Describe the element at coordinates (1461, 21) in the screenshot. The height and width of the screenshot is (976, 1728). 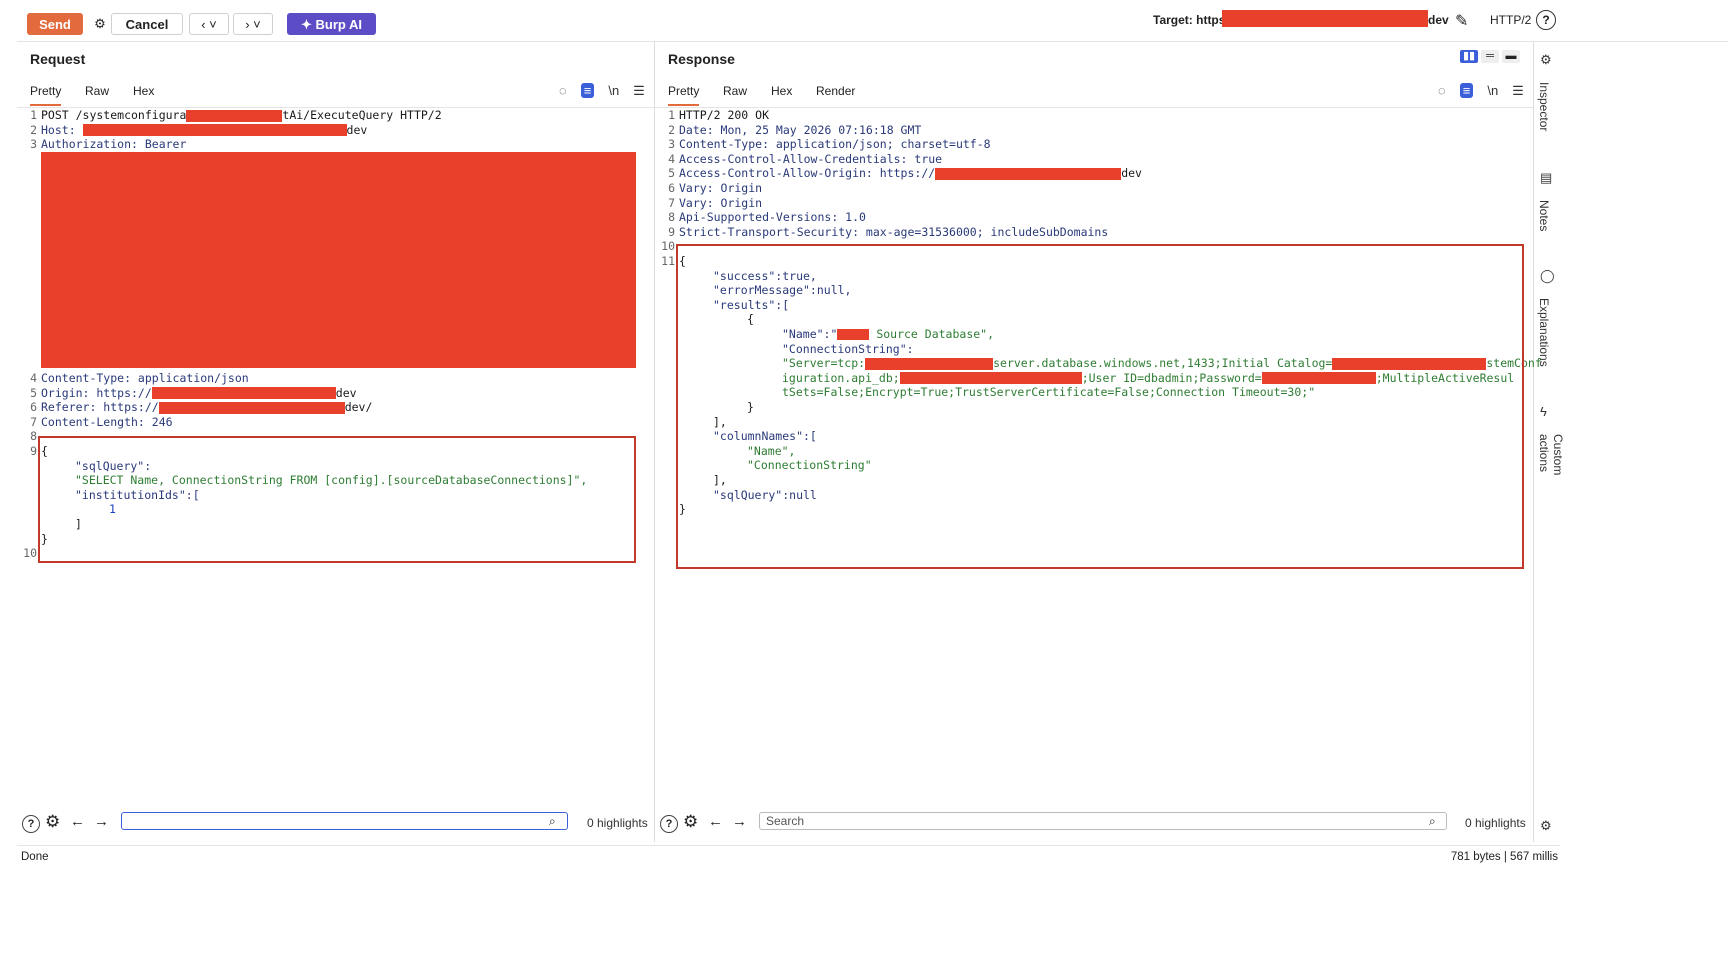
I see `edit-pencil-icon: ✎` at that location.